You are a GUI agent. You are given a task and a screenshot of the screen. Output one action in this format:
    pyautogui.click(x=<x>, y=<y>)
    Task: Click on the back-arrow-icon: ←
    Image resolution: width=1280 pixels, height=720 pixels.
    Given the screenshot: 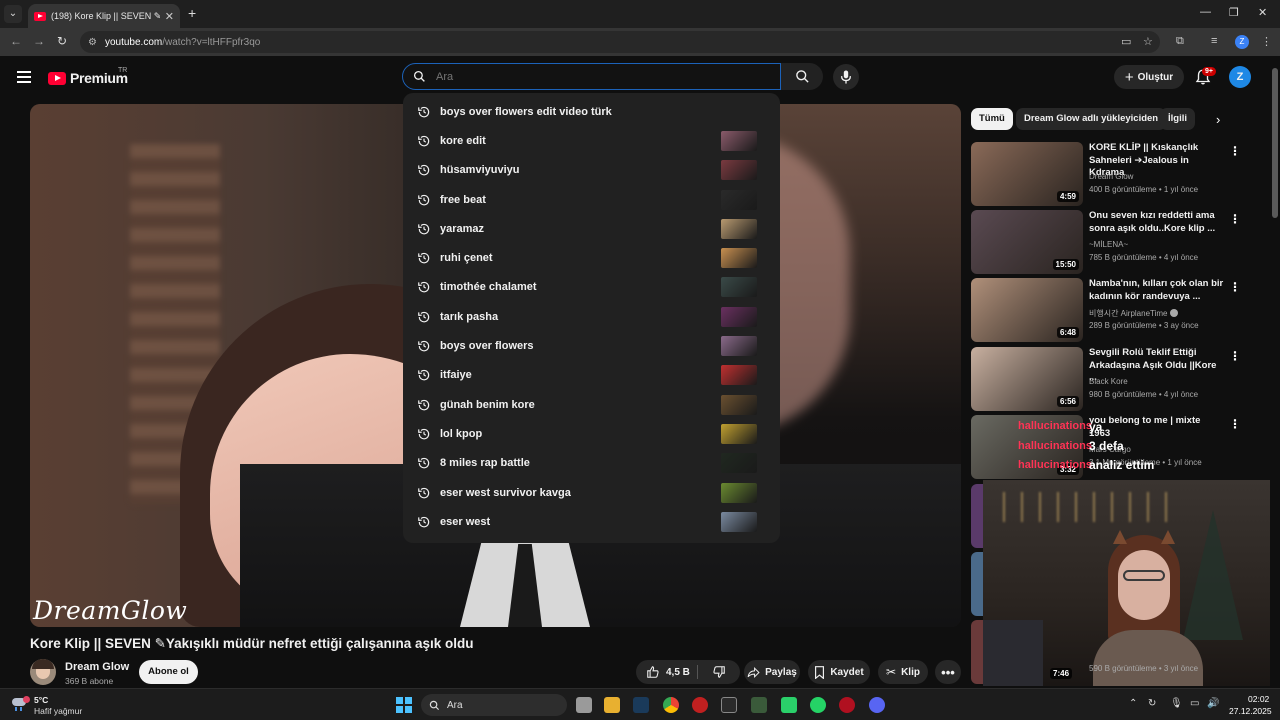 What is the action you would take?
    pyautogui.click(x=16, y=41)
    